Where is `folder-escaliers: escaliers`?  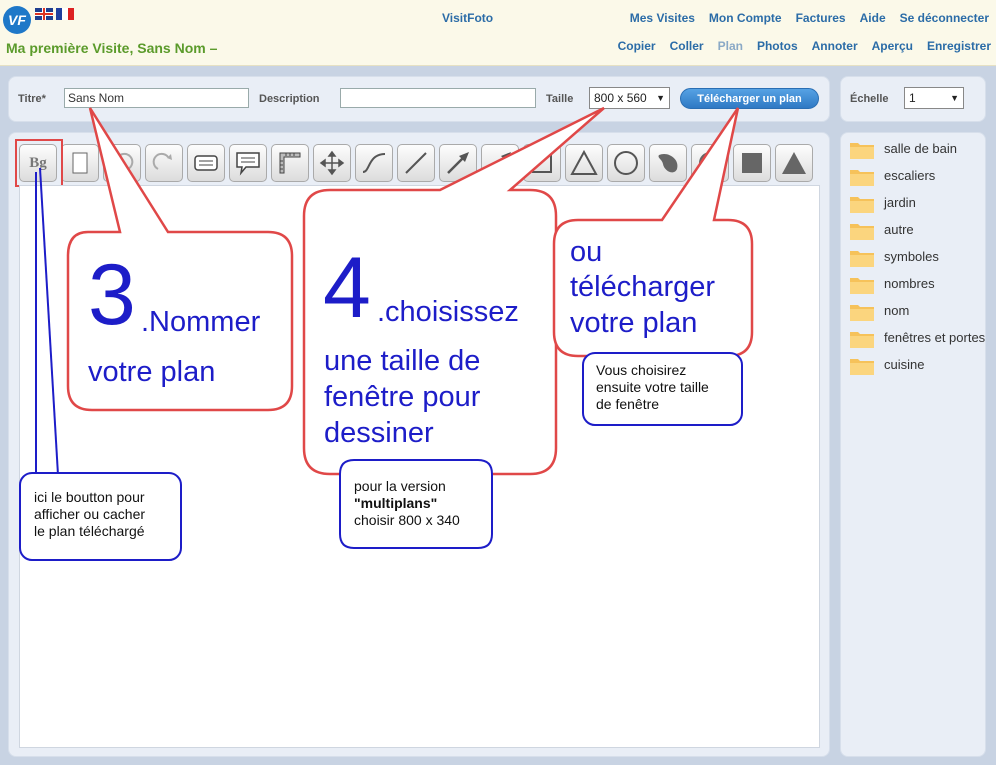
folder-escaliers: escaliers is located at coordinates (917, 177).